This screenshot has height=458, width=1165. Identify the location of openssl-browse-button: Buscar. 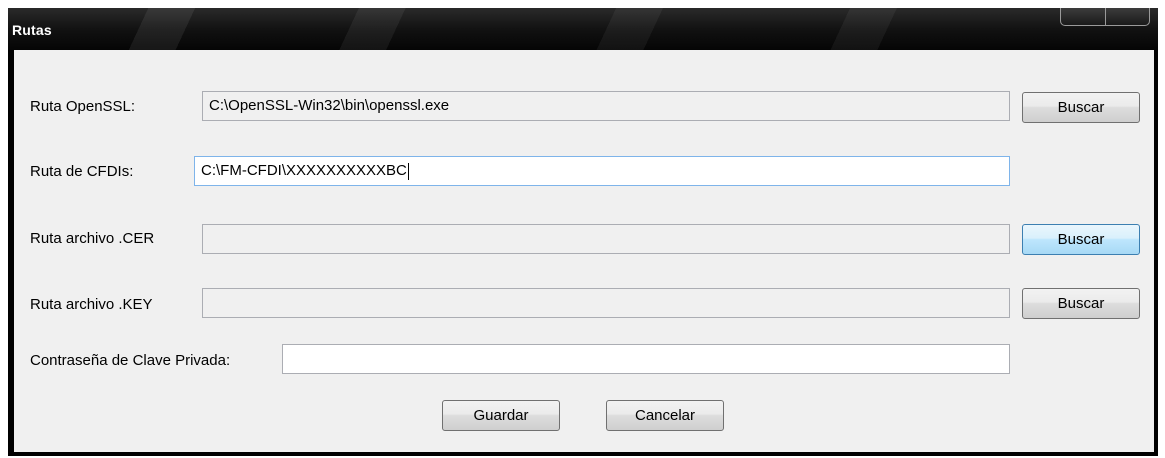
(1081, 107).